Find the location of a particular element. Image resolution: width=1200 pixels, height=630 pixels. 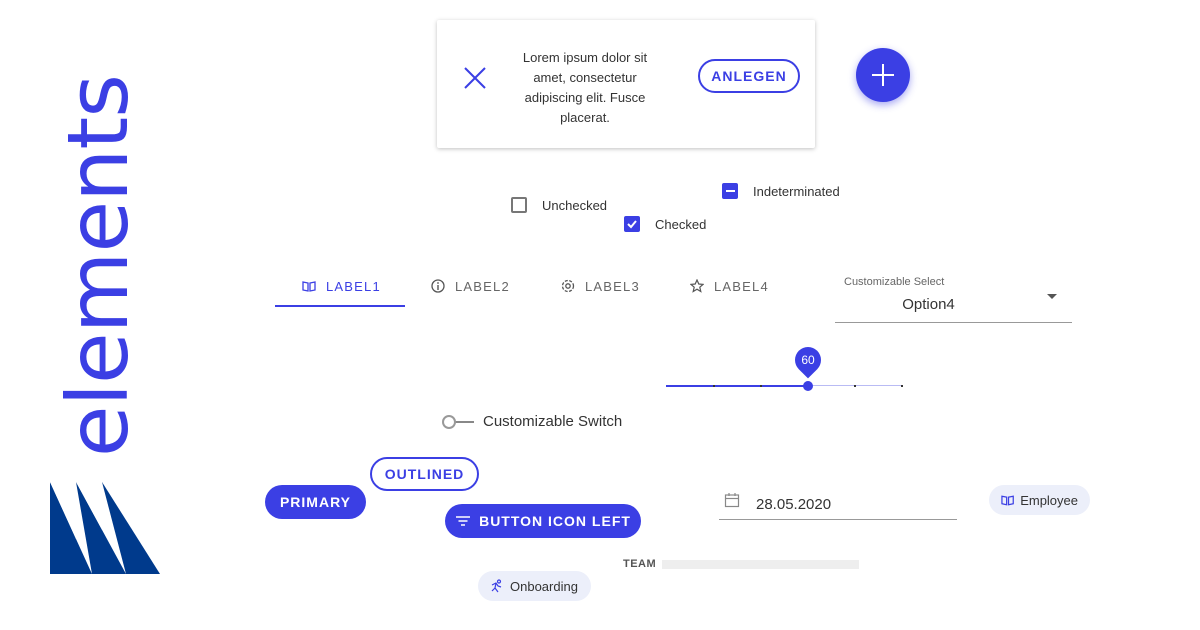

chip-label: Employee is located at coordinates (1049, 500).